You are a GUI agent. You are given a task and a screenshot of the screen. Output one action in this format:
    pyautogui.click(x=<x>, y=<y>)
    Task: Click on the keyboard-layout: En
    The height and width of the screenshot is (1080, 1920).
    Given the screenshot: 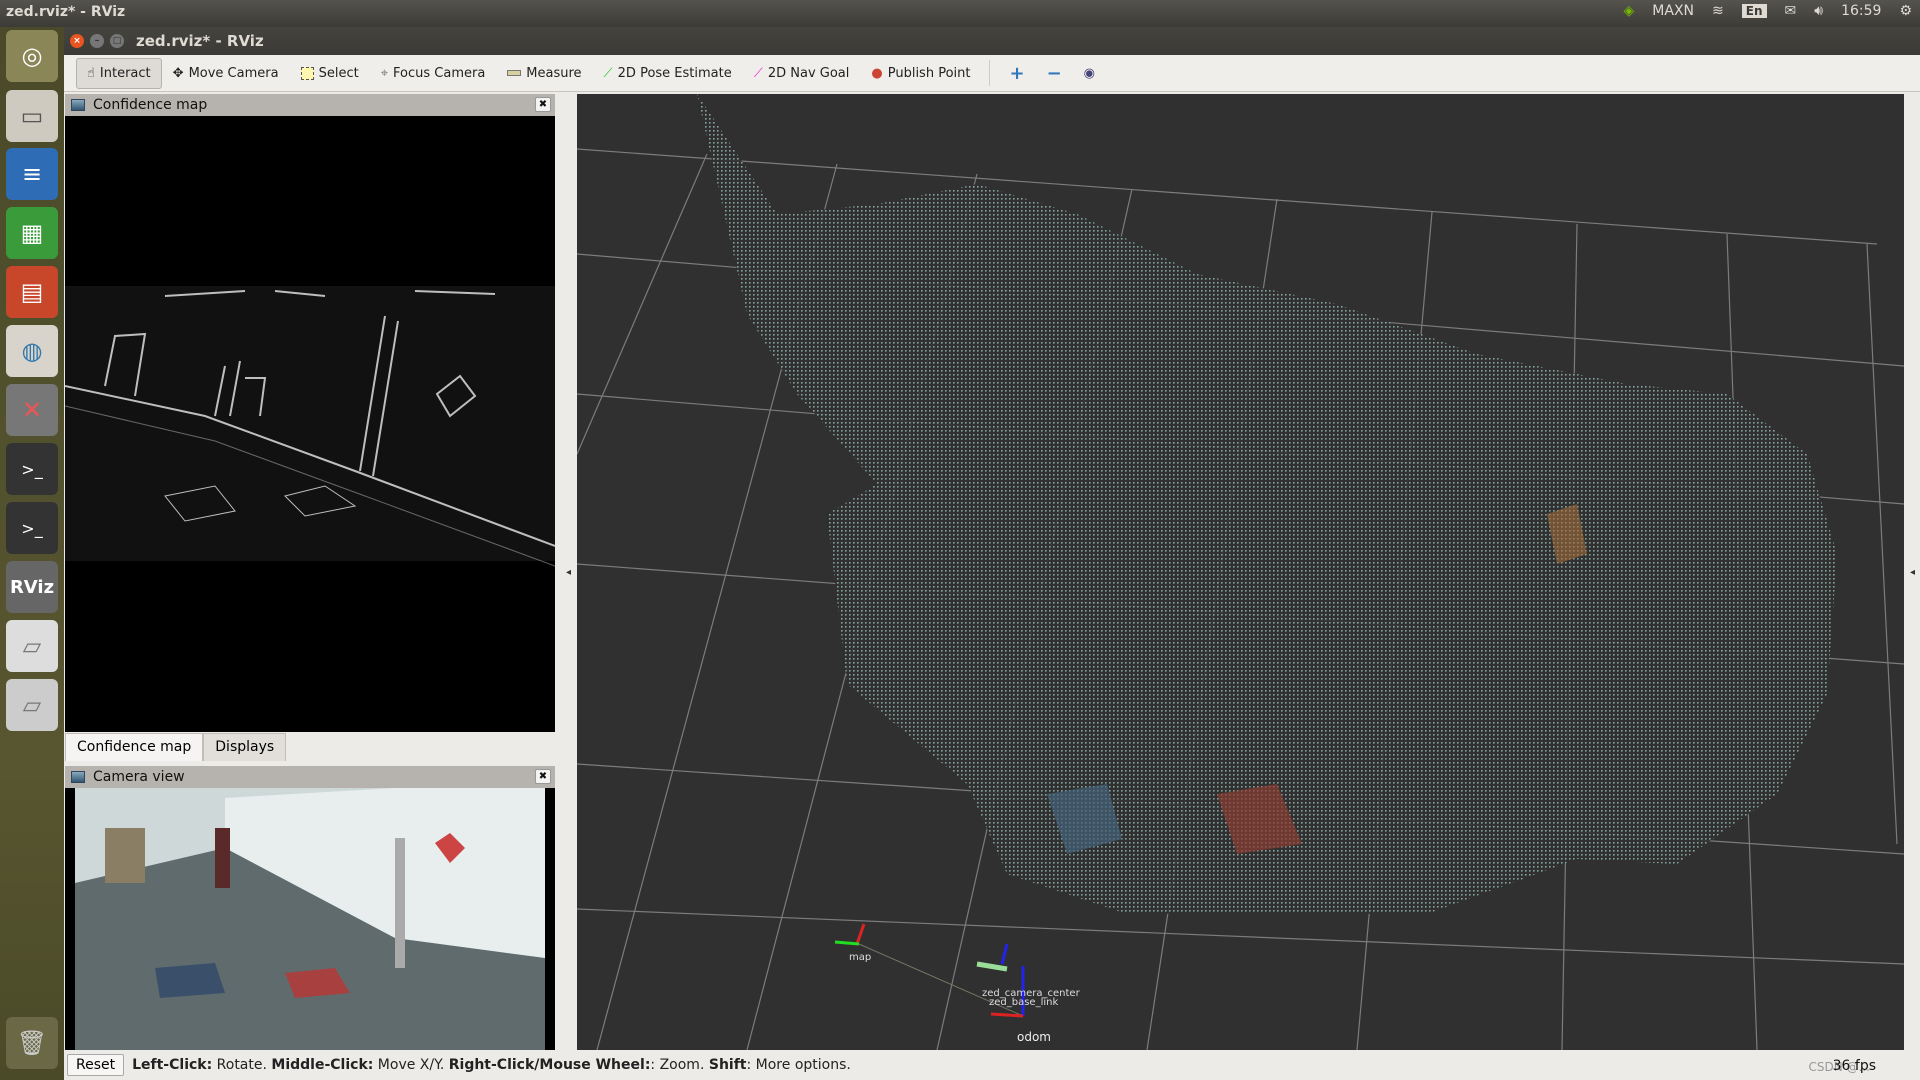 What is the action you would take?
    pyautogui.click(x=1754, y=11)
    